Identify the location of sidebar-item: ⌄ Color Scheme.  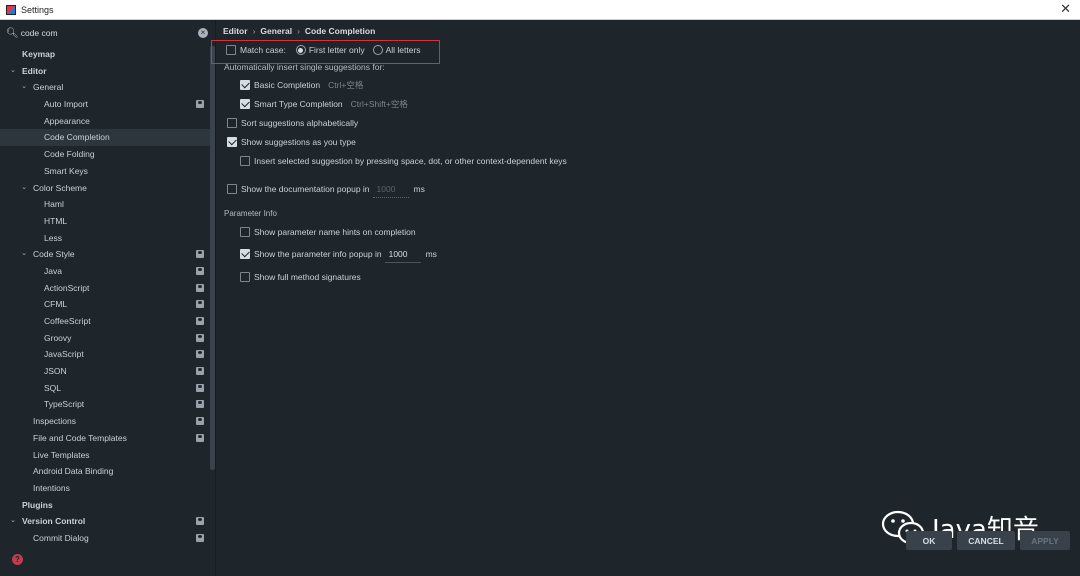
(105, 188).